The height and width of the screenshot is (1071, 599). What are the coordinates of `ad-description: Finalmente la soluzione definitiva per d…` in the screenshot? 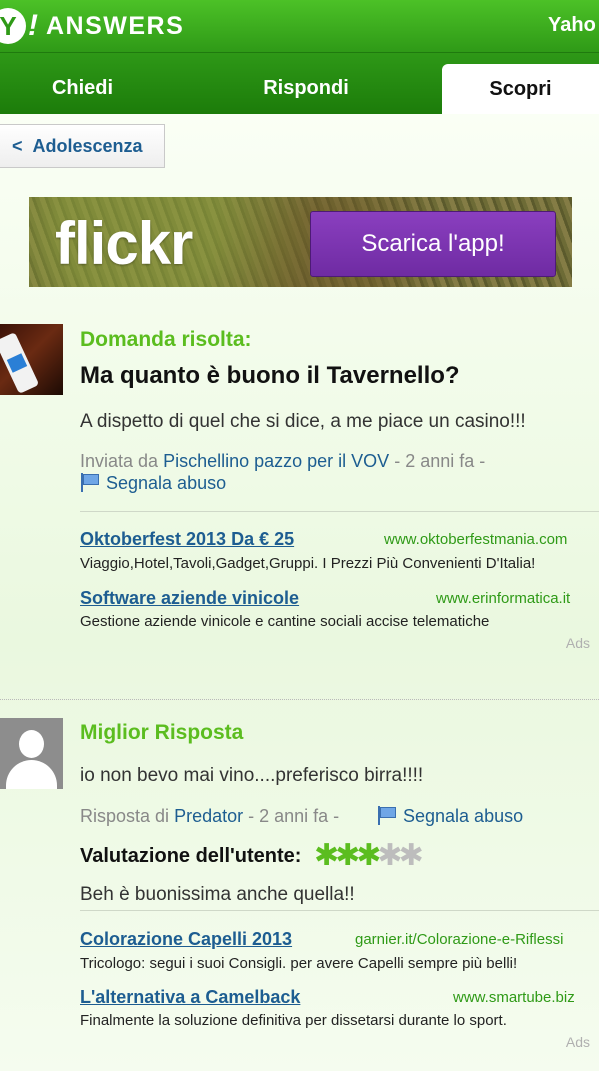 It's located at (293, 1020).